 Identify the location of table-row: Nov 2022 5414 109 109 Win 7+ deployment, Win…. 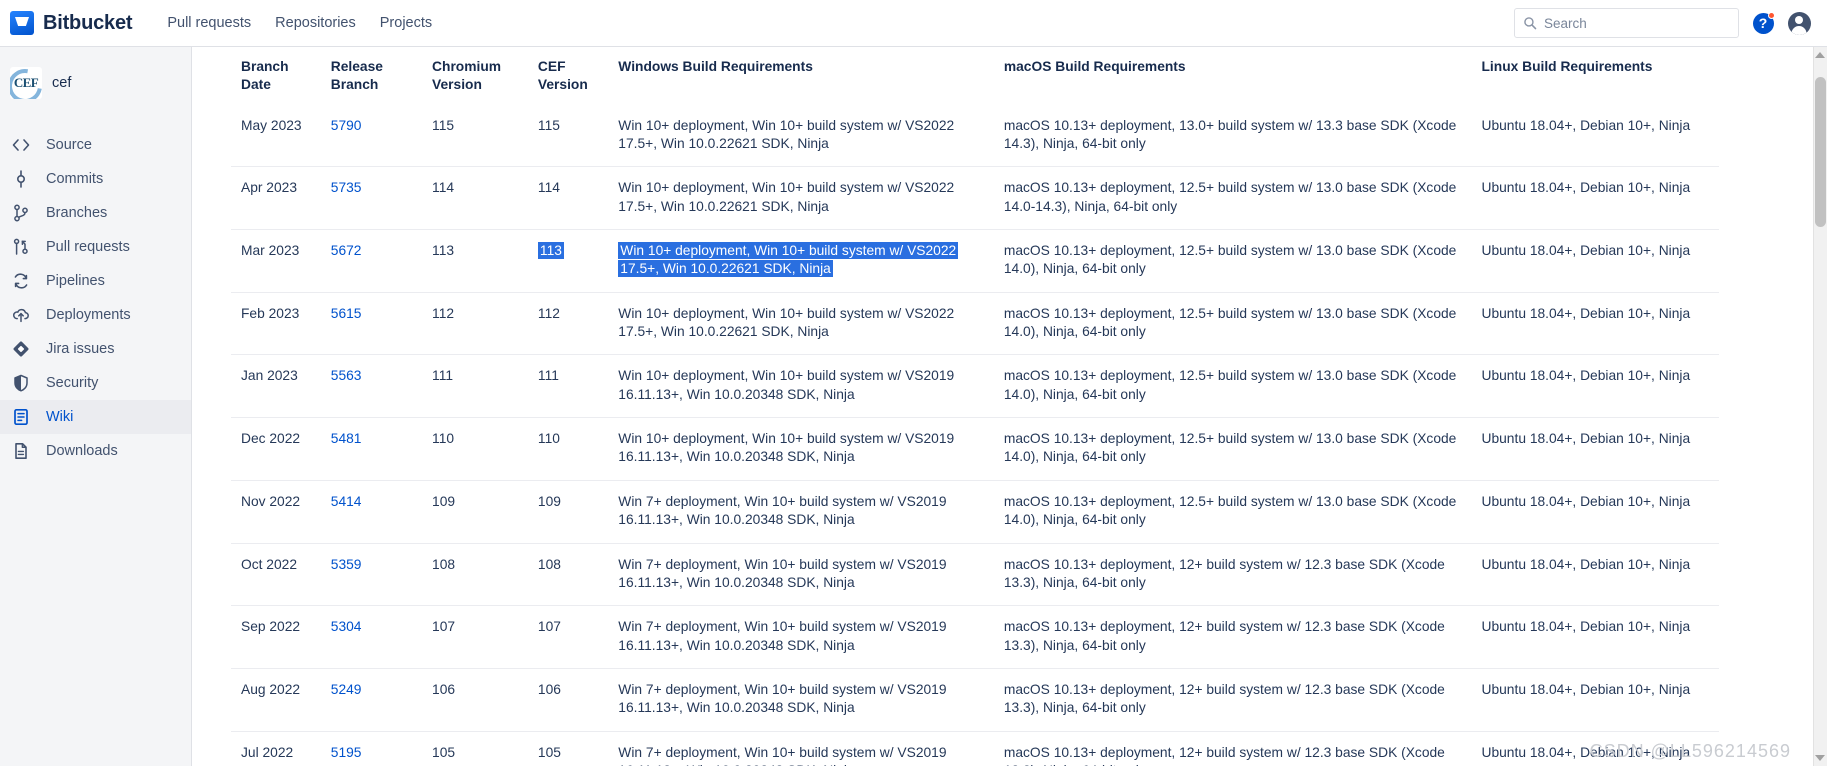
(975, 512).